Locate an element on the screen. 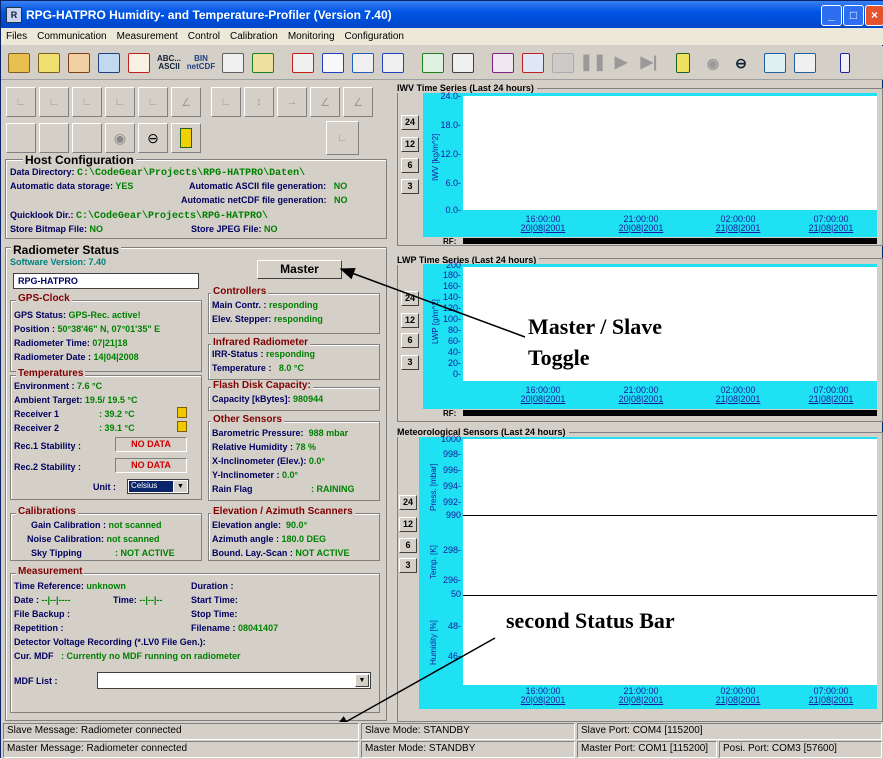 This screenshot has height=759, width=883. tdr-icon is located at coordinates (139, 63).